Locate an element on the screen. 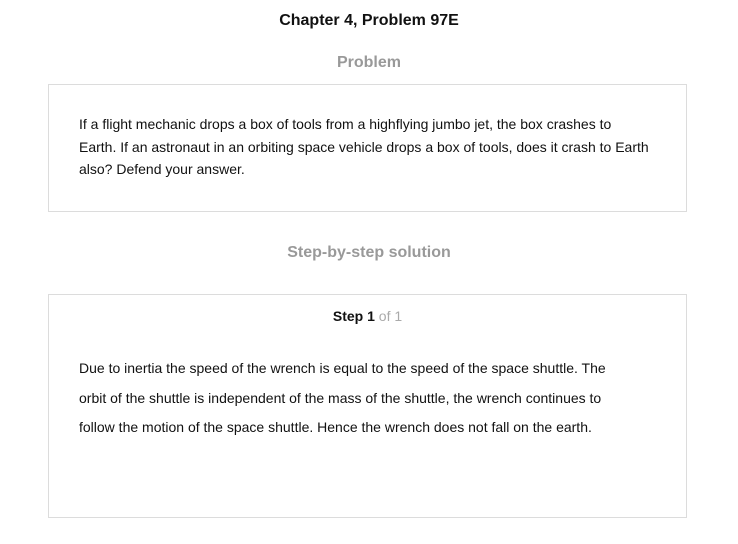  solution-heading: Step-by-step solution is located at coordinates (369, 252).